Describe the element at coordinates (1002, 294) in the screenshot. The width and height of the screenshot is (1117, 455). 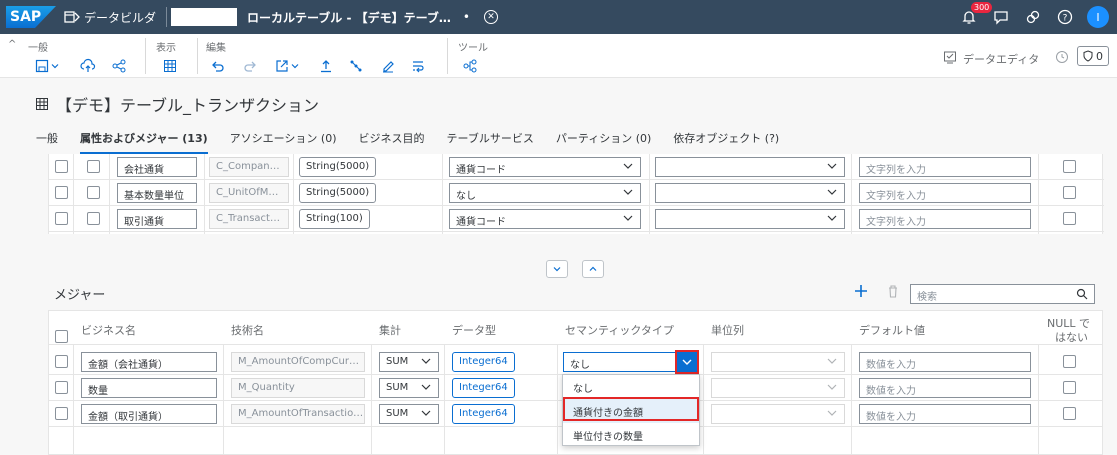
I see `search-input: 検索` at that location.